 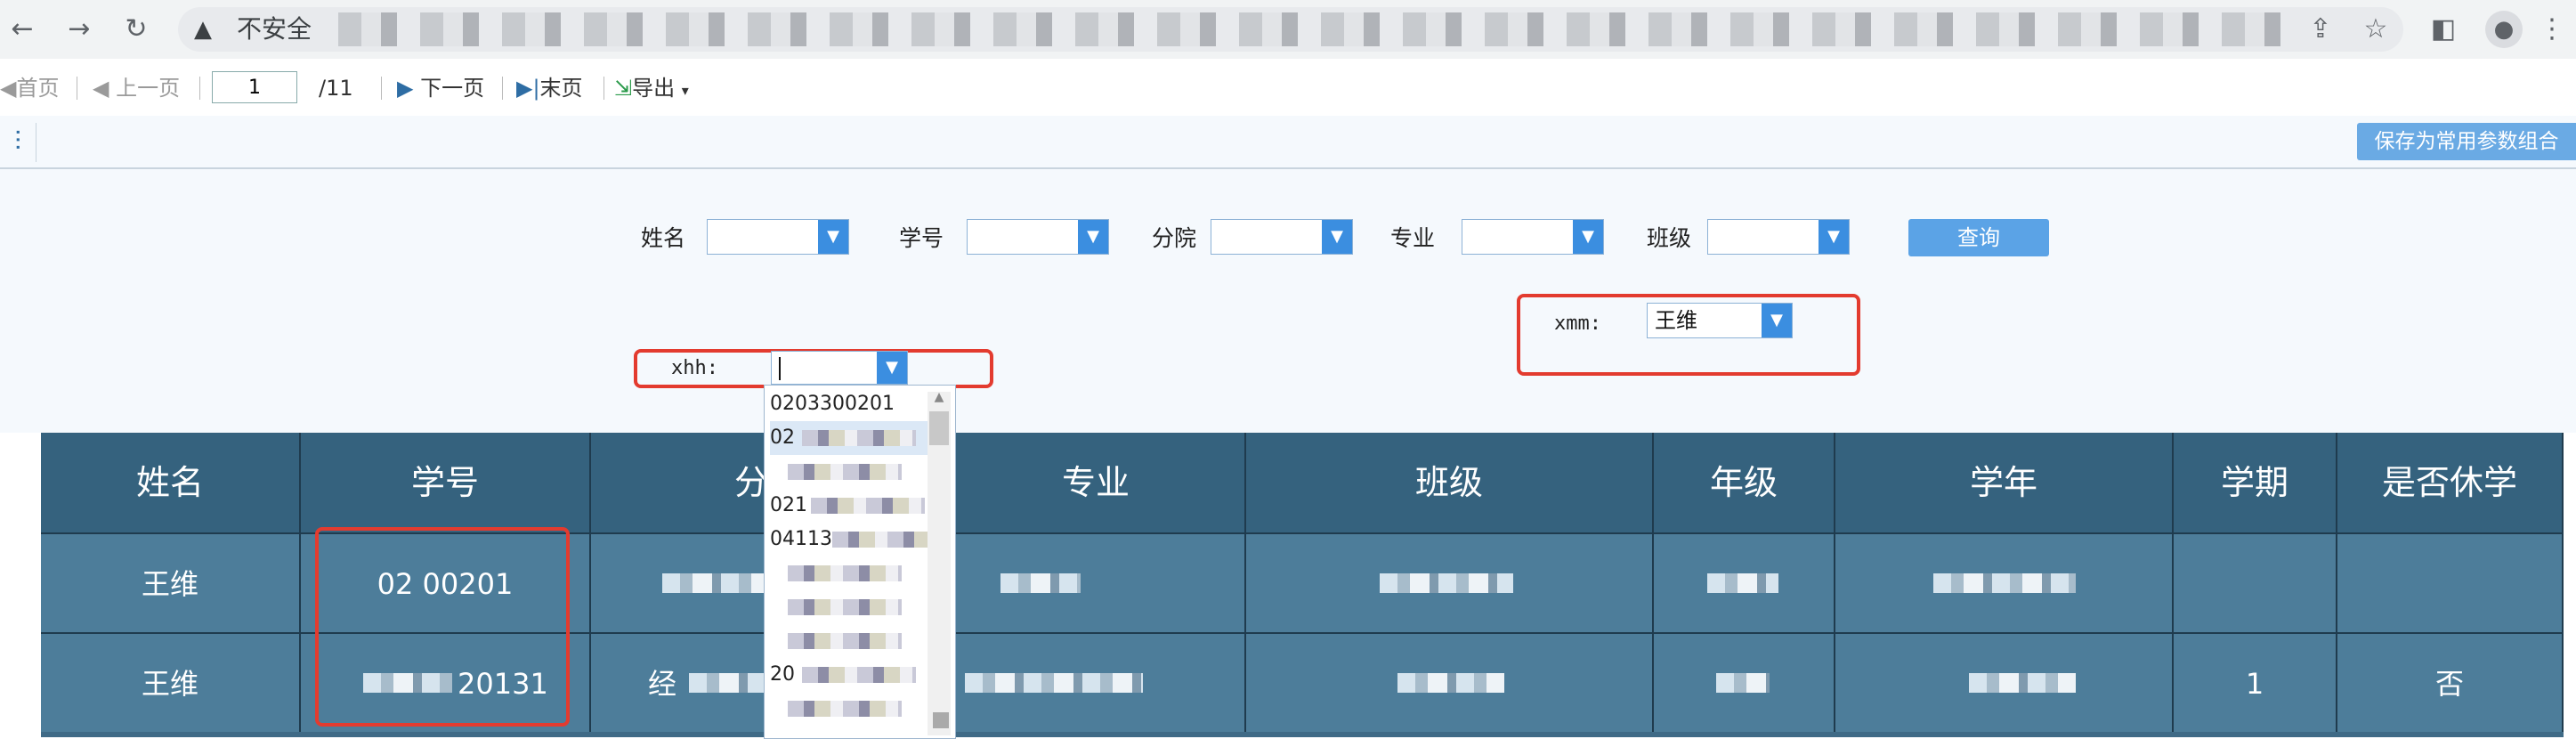 I want to click on field-label-major: 专业, so click(x=1413, y=238).